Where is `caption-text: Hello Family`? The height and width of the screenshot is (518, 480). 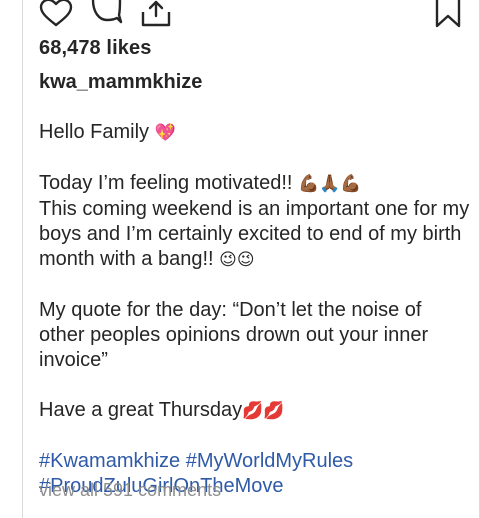
caption-text: Hello Family is located at coordinates (94, 132).